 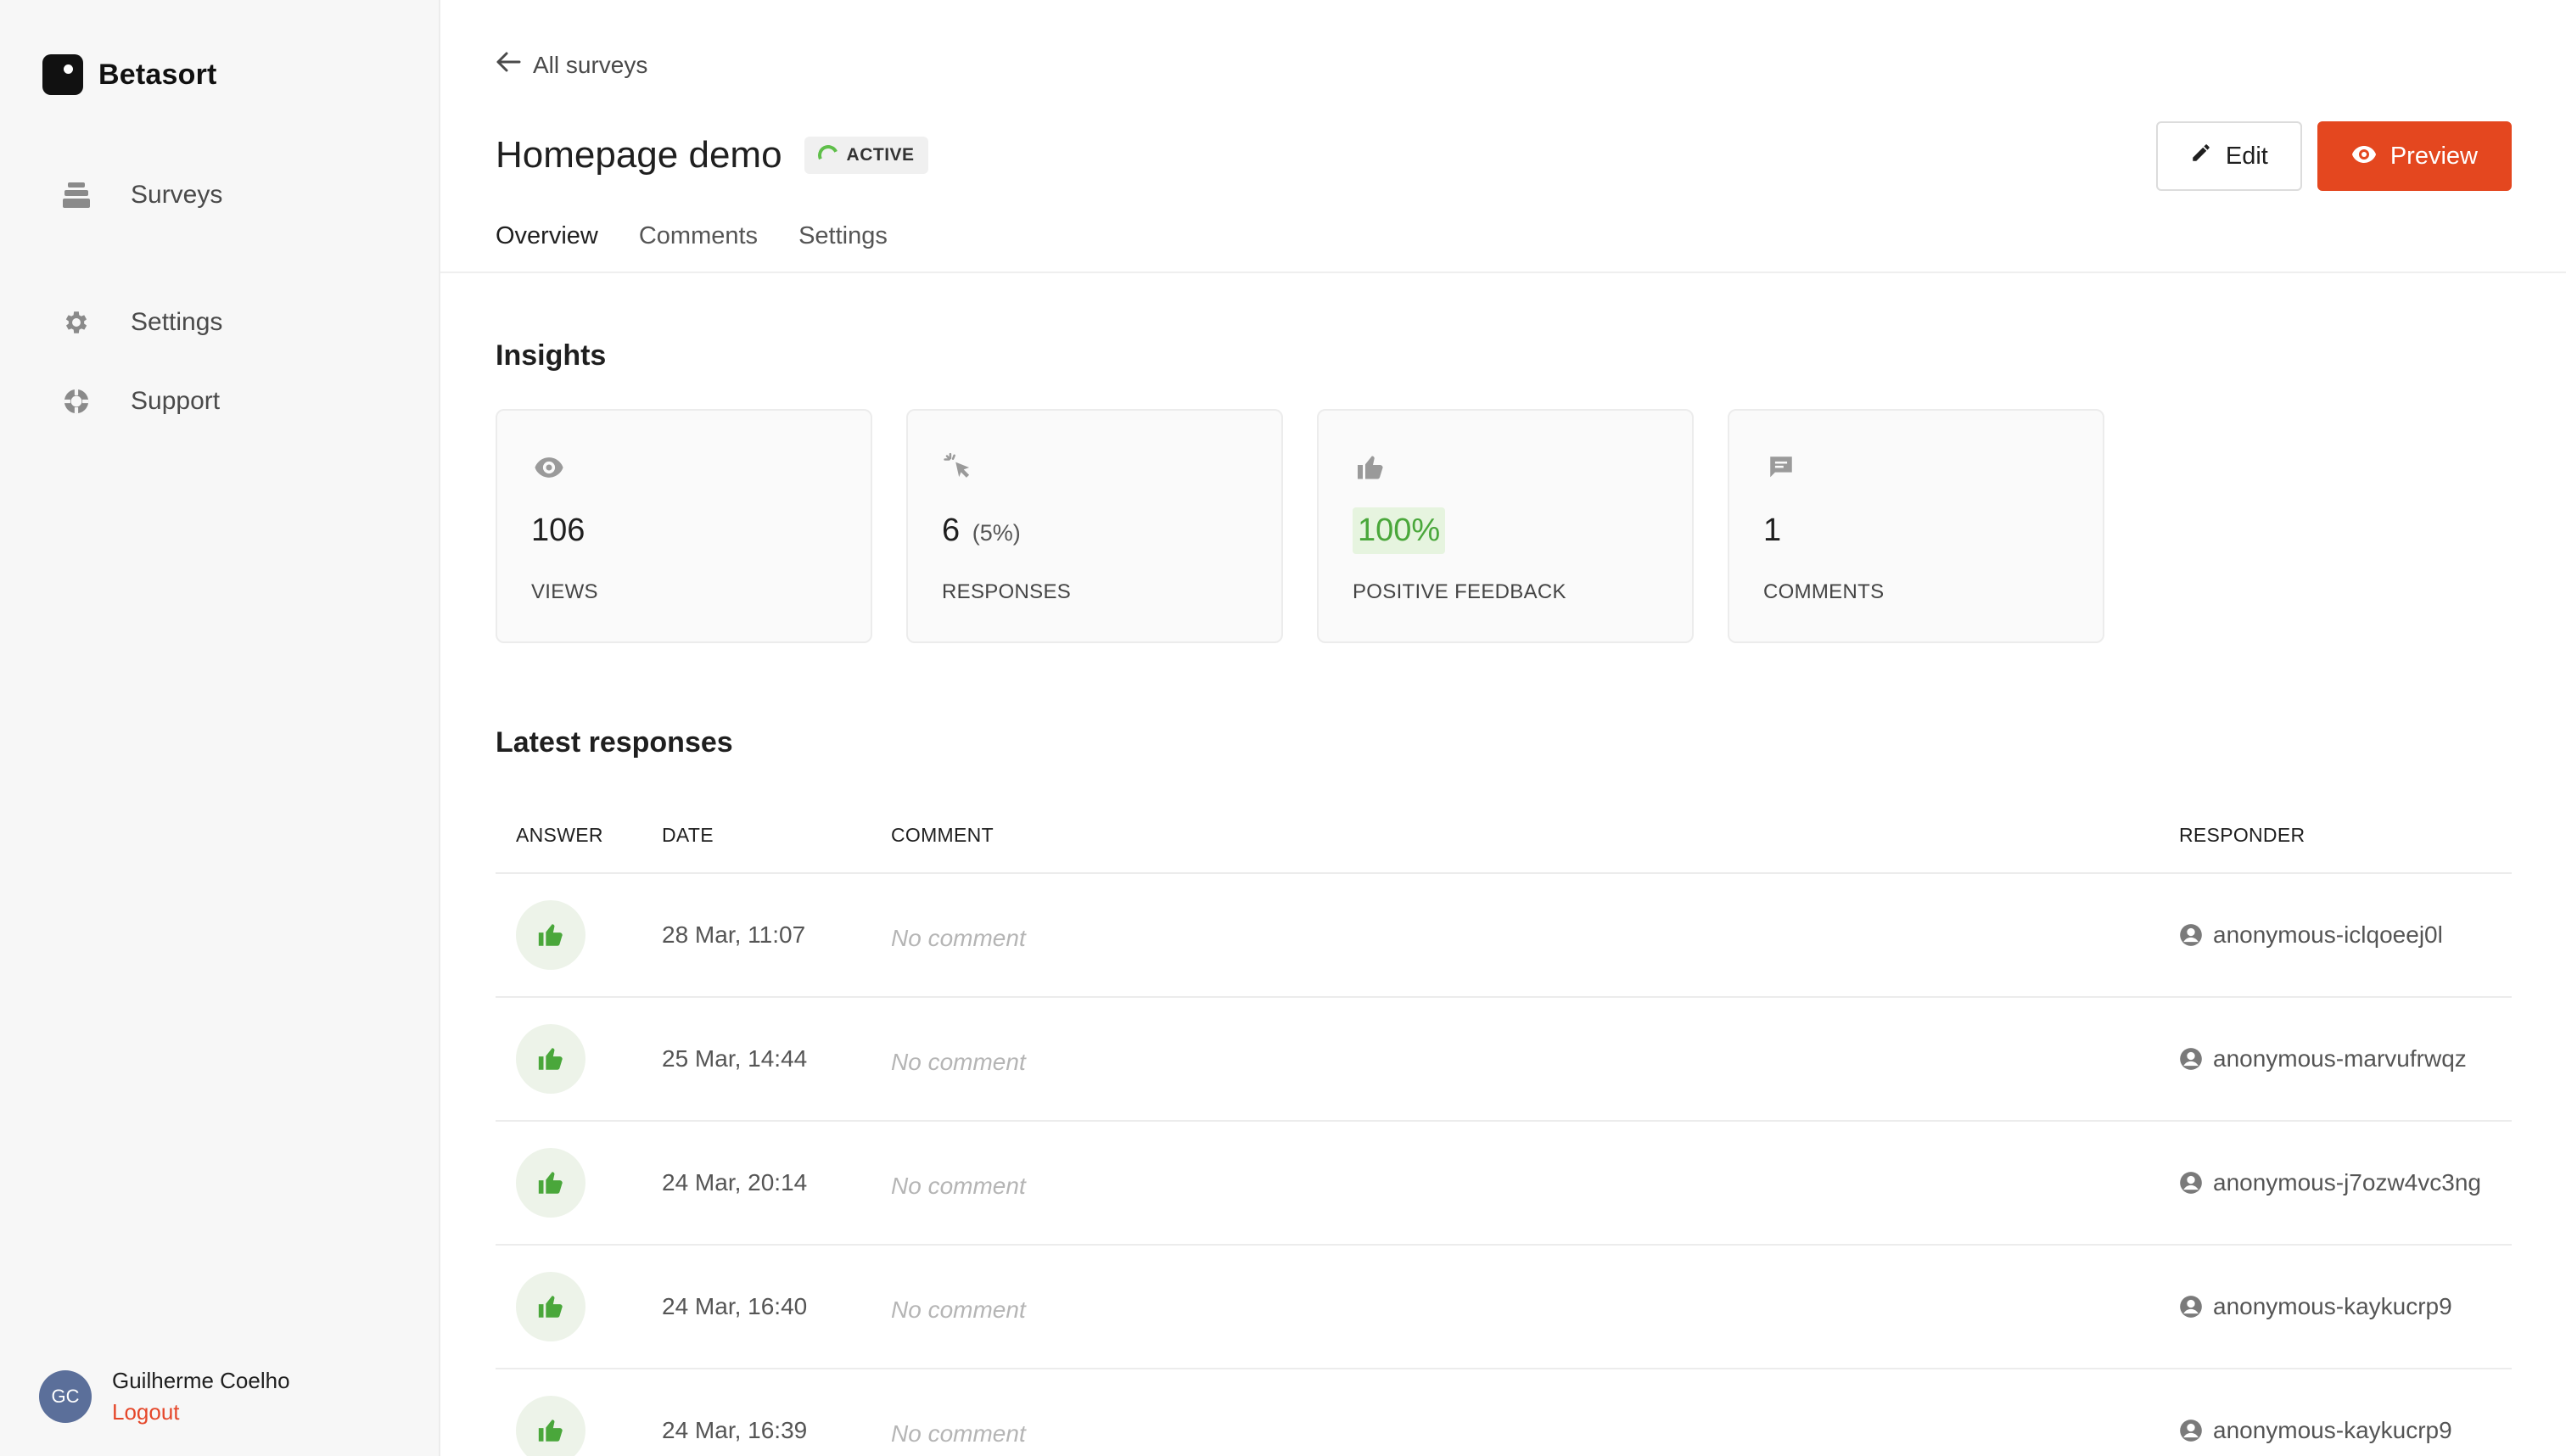 What do you see at coordinates (564, 591) in the screenshot?
I see `insight-label: VIEWS` at bounding box center [564, 591].